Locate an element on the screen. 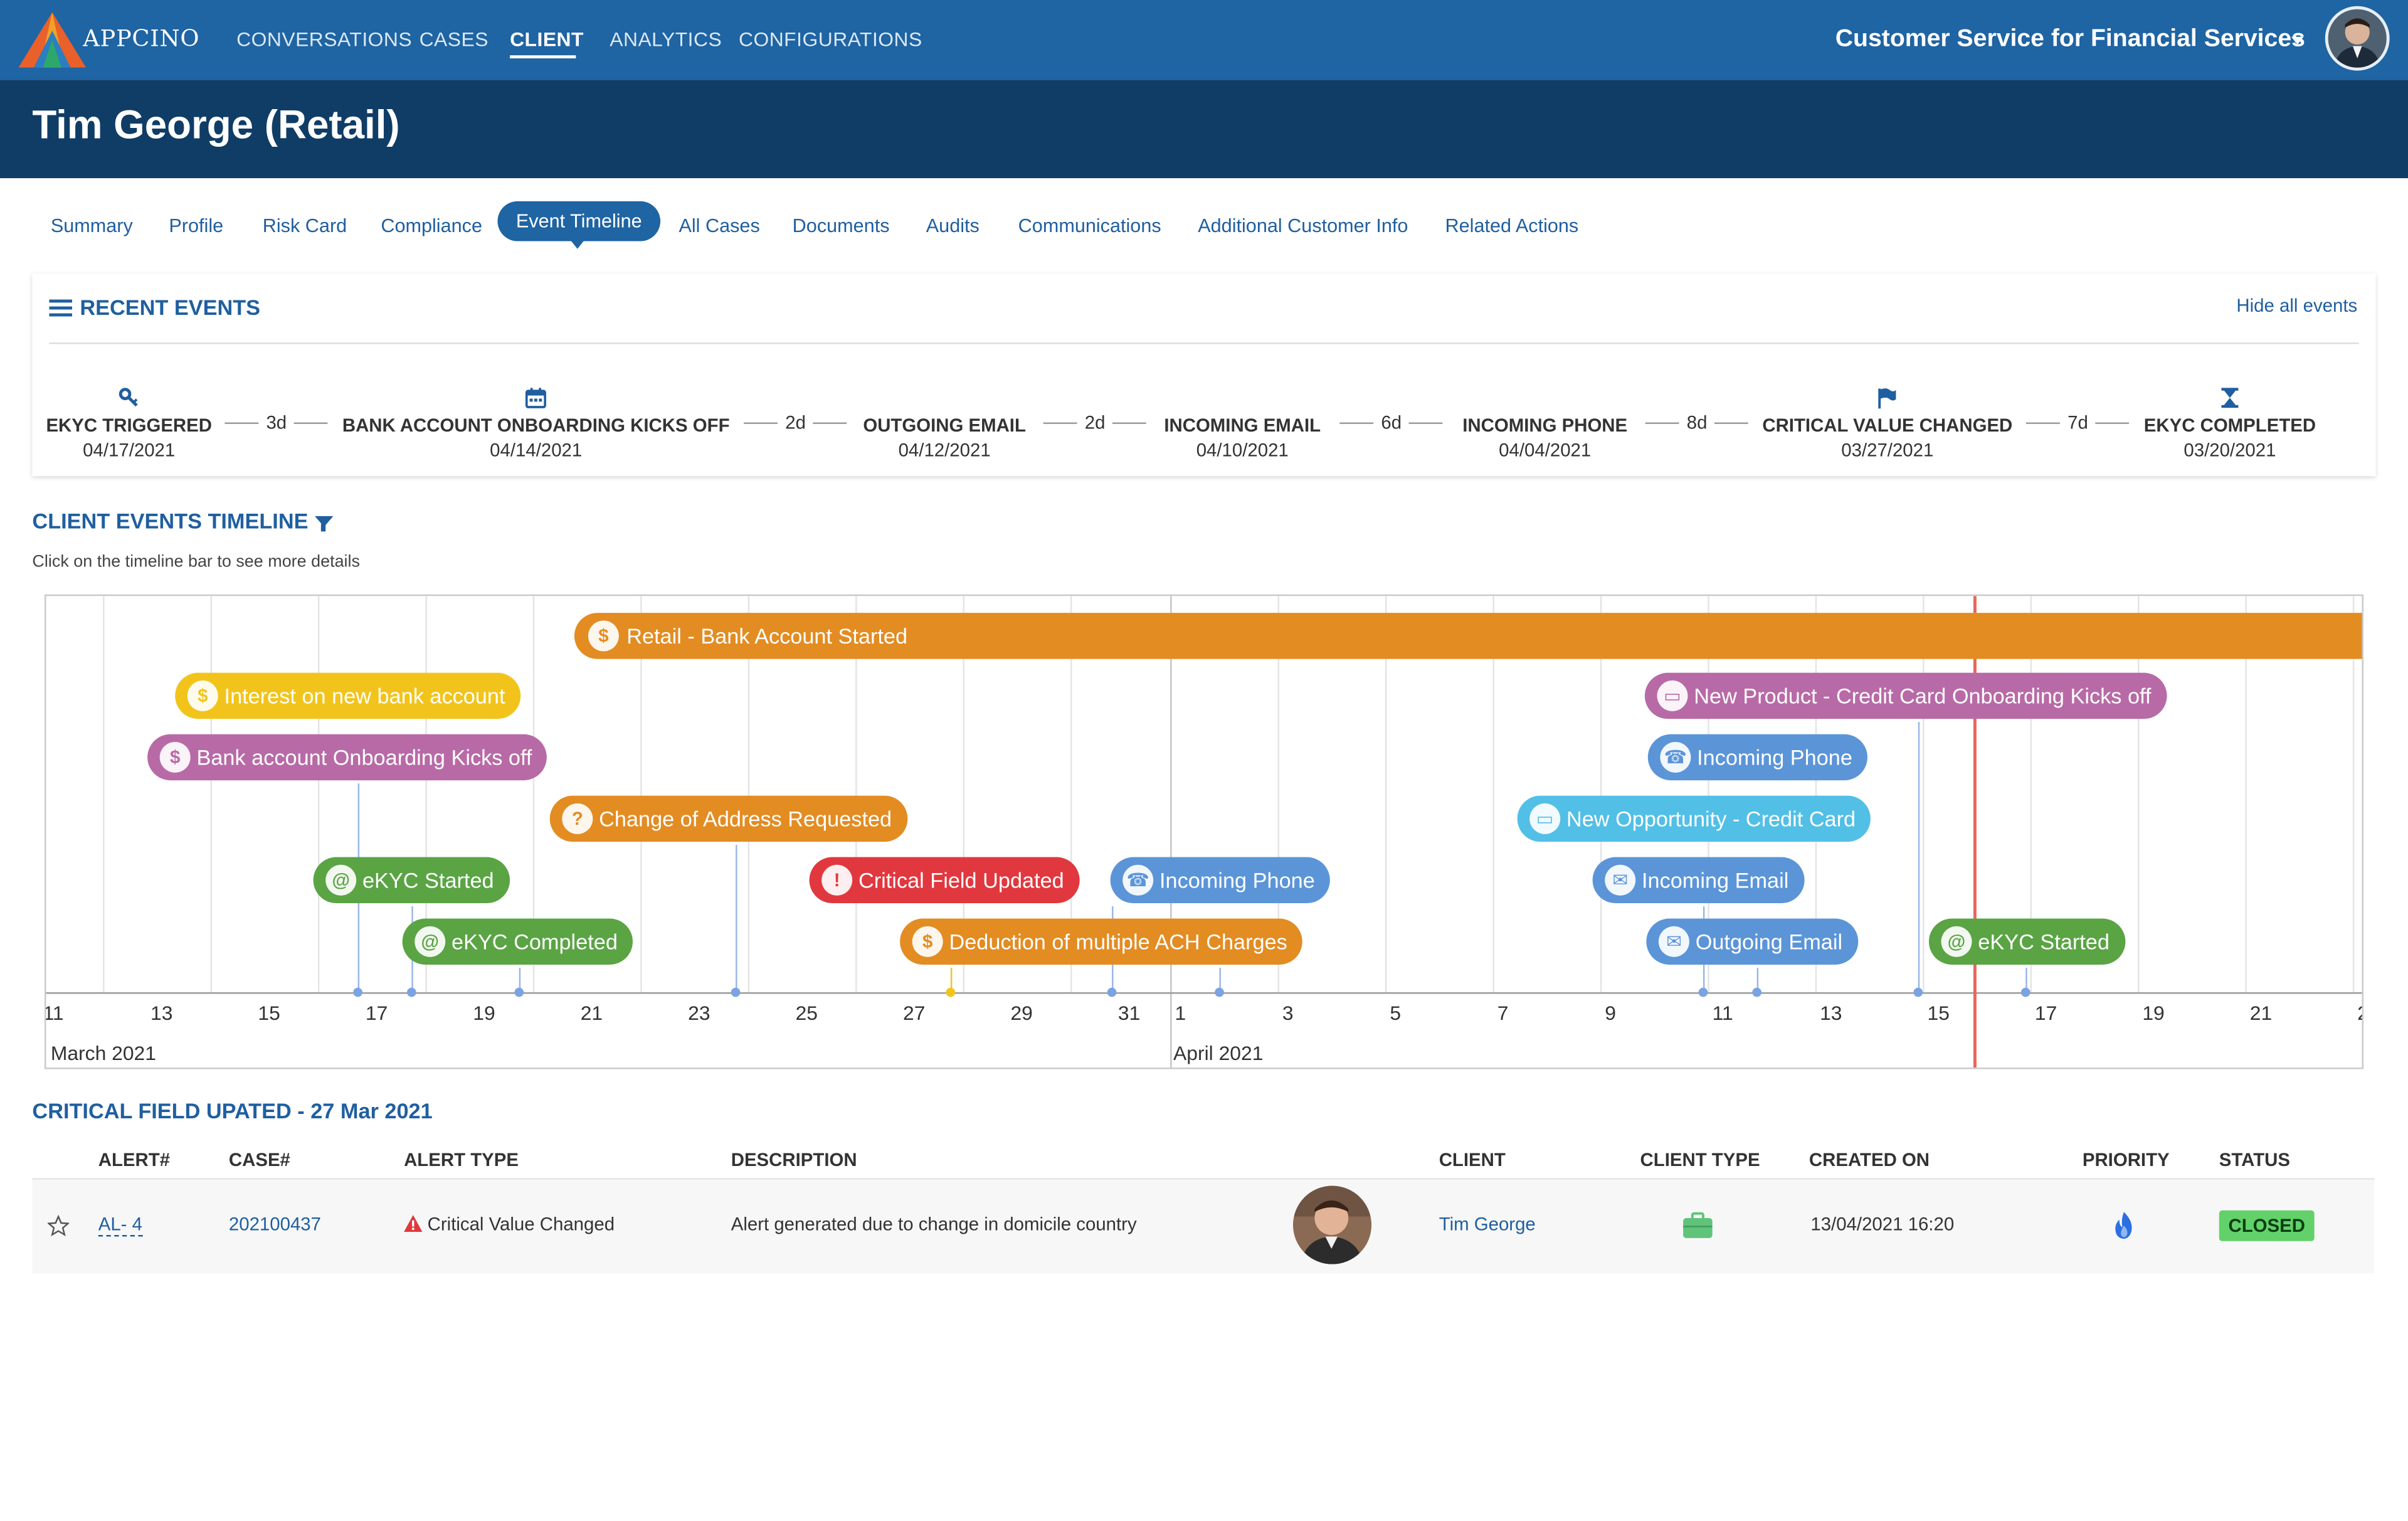  event-name: OUTGOING EMAIL is located at coordinates (944, 426).